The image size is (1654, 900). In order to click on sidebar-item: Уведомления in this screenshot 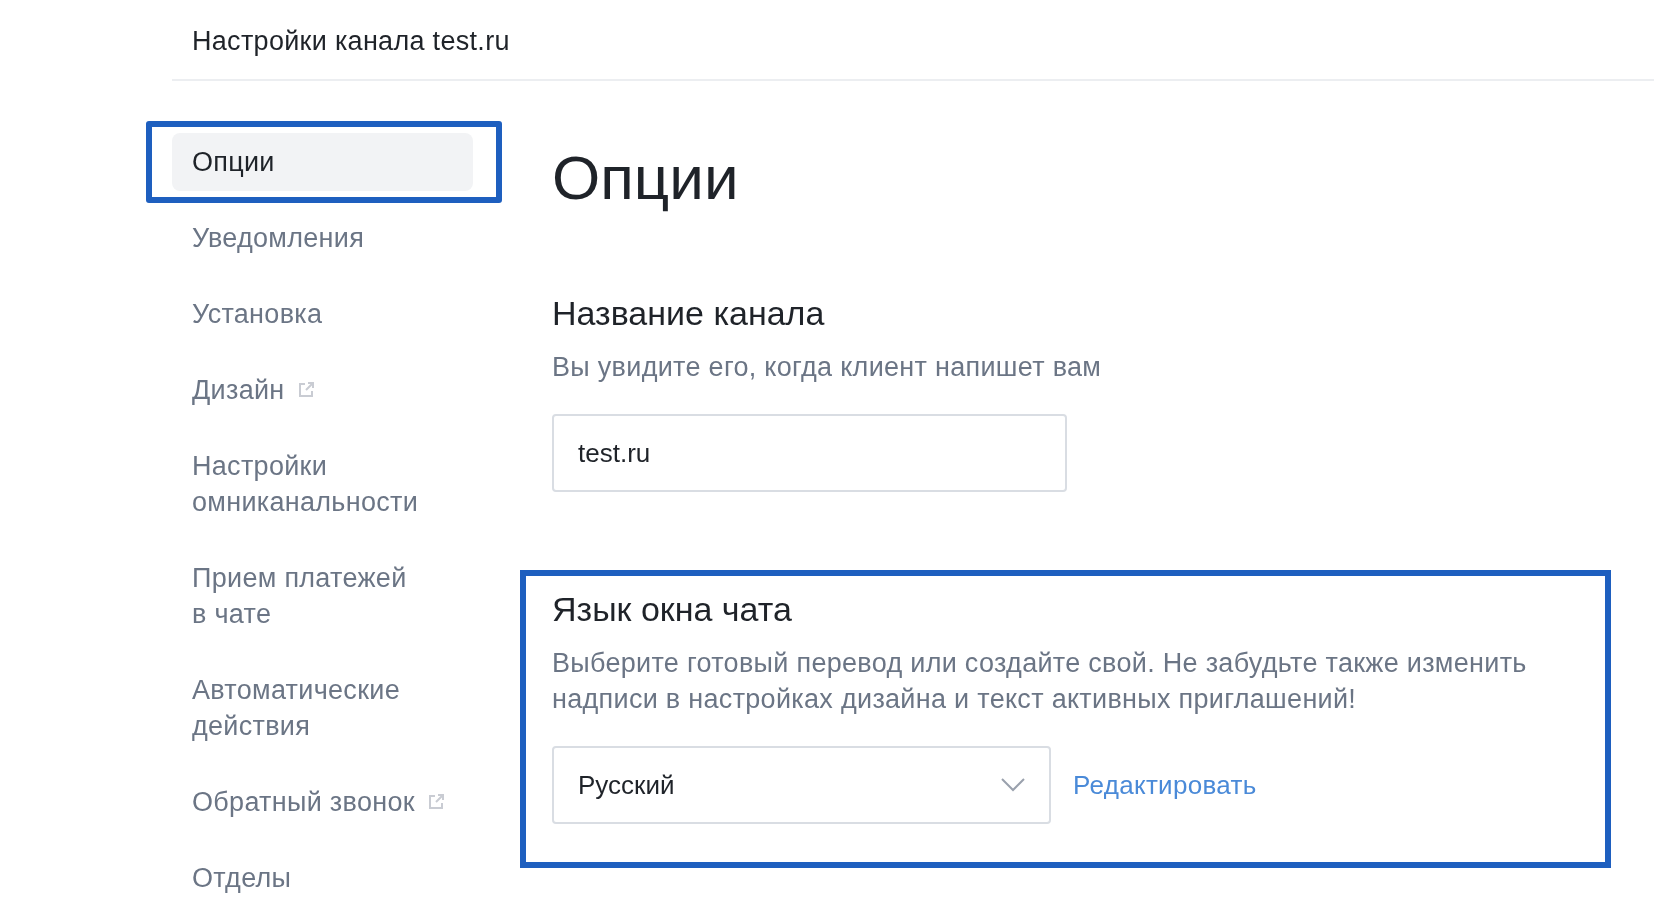, I will do `click(322, 238)`.